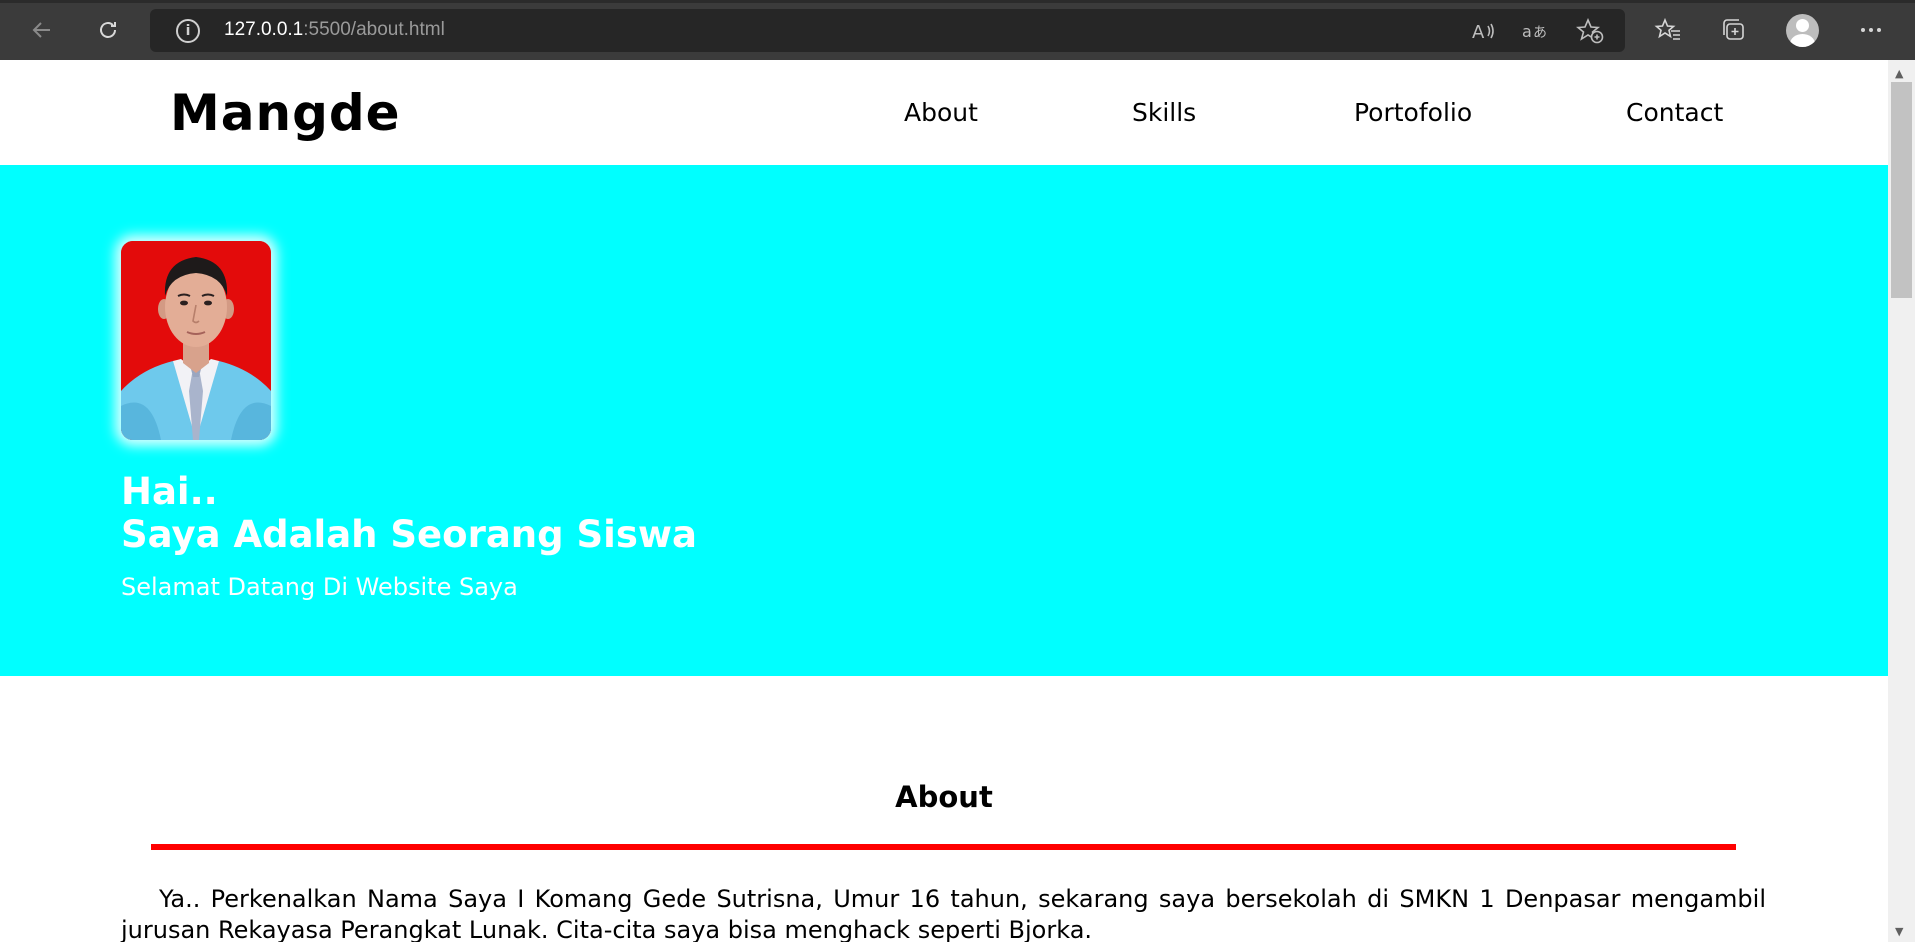  Describe the element at coordinates (1901, 190) in the screenshot. I see `scrollbar-thumb` at that location.